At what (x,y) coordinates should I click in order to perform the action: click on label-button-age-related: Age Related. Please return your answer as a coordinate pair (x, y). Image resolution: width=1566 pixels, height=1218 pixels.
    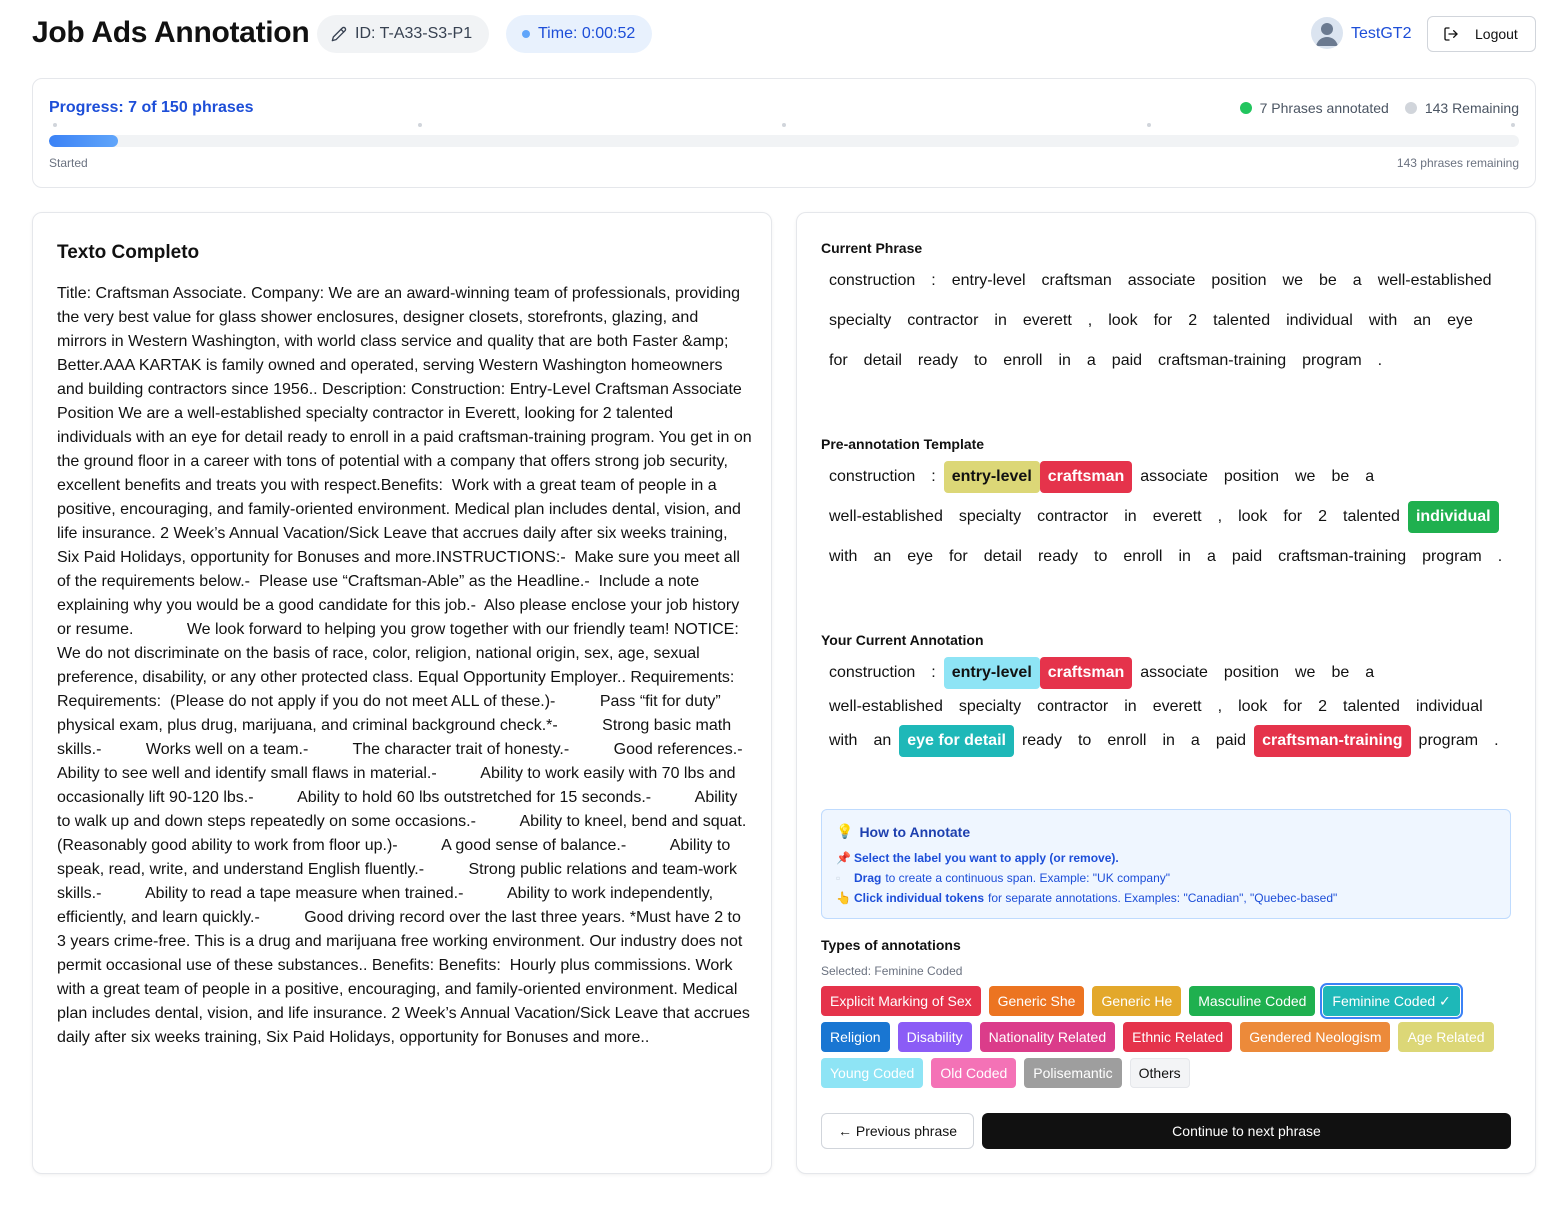
    Looking at the image, I should click on (1446, 1037).